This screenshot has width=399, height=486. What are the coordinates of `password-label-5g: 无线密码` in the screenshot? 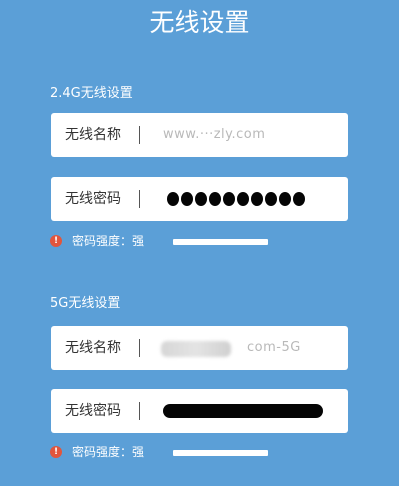 It's located at (93, 411).